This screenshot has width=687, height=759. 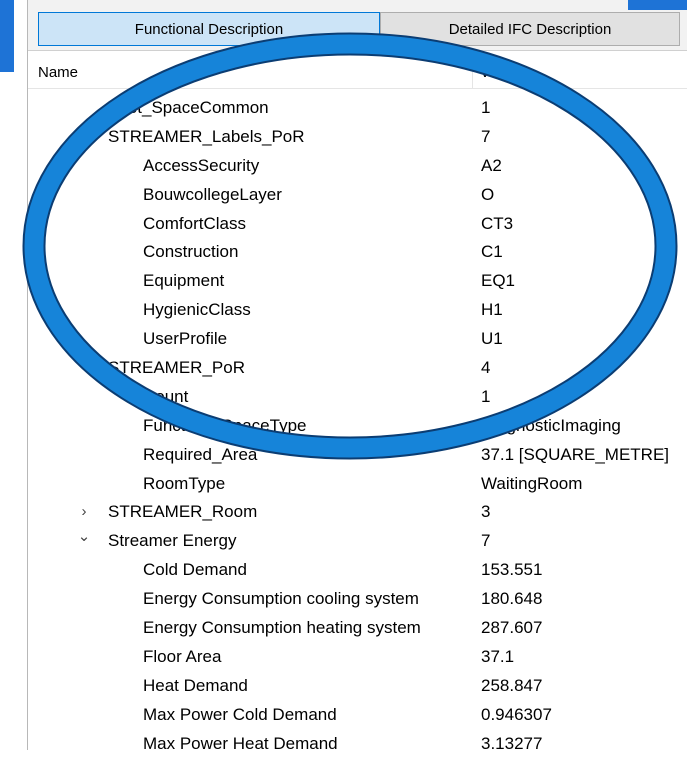 What do you see at coordinates (200, 454) in the screenshot?
I see `row-name: Required_Area` at bounding box center [200, 454].